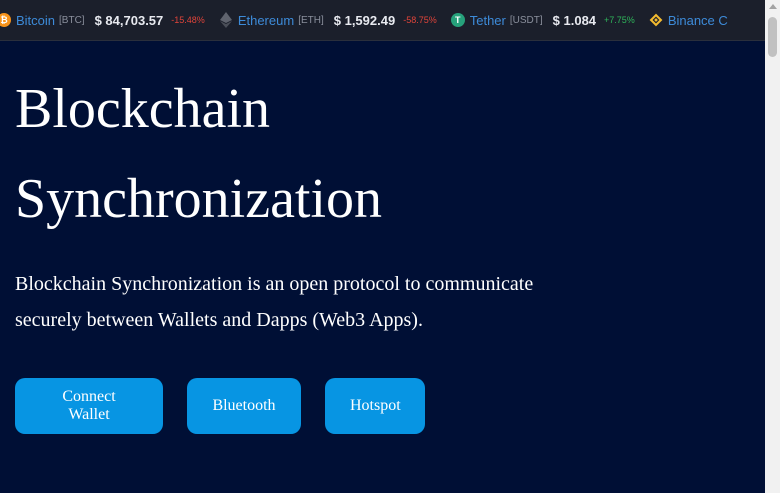 This screenshot has width=780, height=493. Describe the element at coordinates (526, 20) in the screenshot. I see `coin-symbol: [USDT]` at that location.